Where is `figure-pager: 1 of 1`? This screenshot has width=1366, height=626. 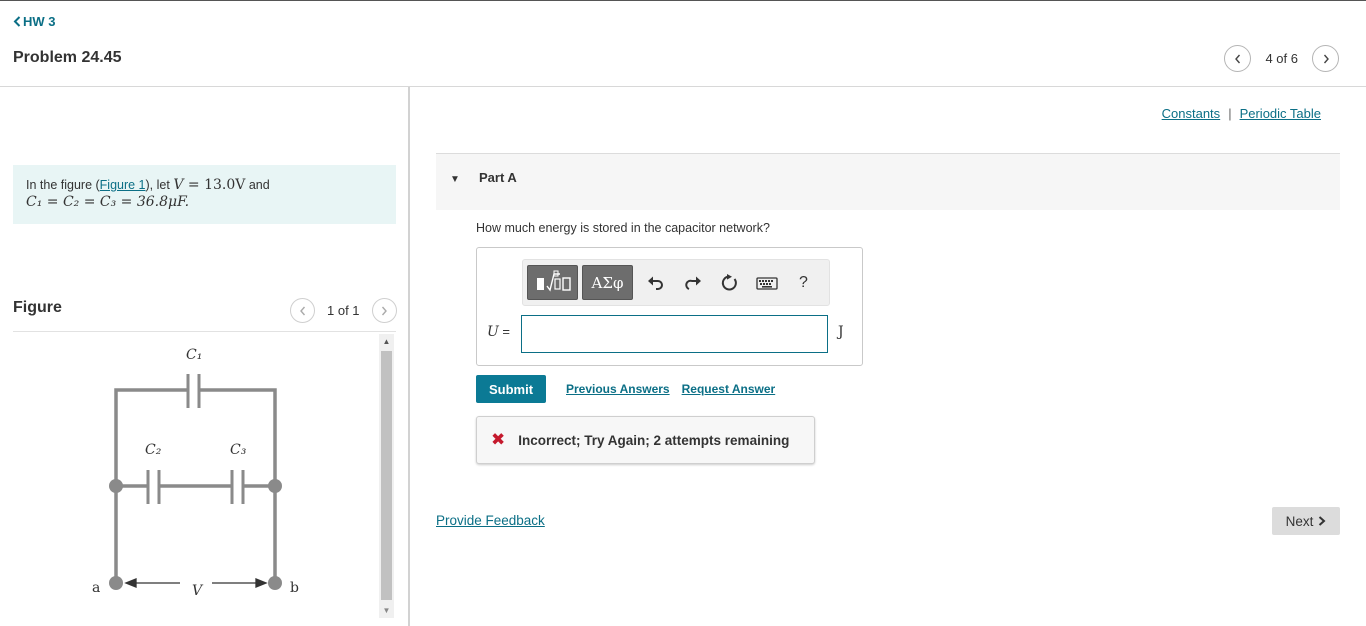
figure-pager: 1 of 1 is located at coordinates (343, 310).